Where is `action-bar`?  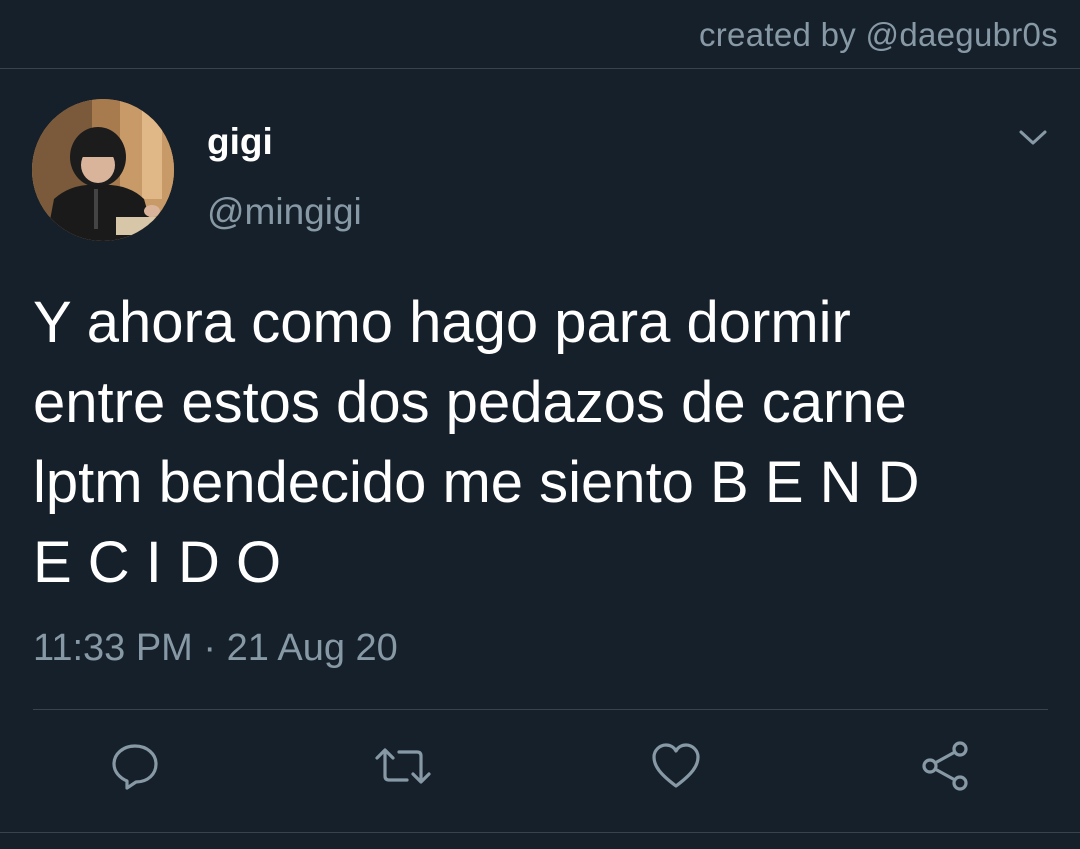
action-bar is located at coordinates (540, 770).